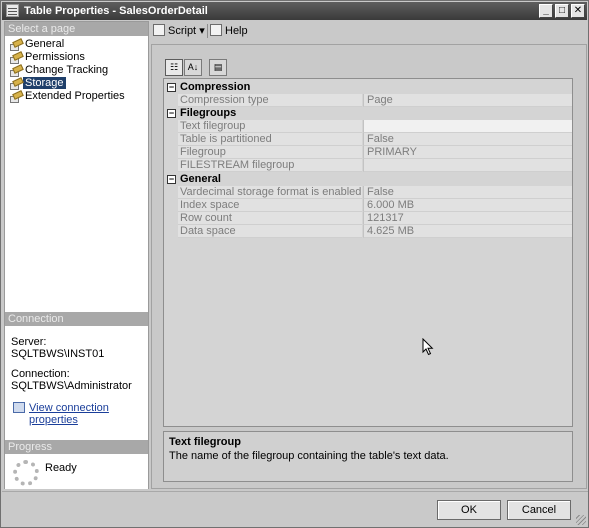  Describe the element at coordinates (19, 407) in the screenshot. I see `connection-properties-icon` at that location.